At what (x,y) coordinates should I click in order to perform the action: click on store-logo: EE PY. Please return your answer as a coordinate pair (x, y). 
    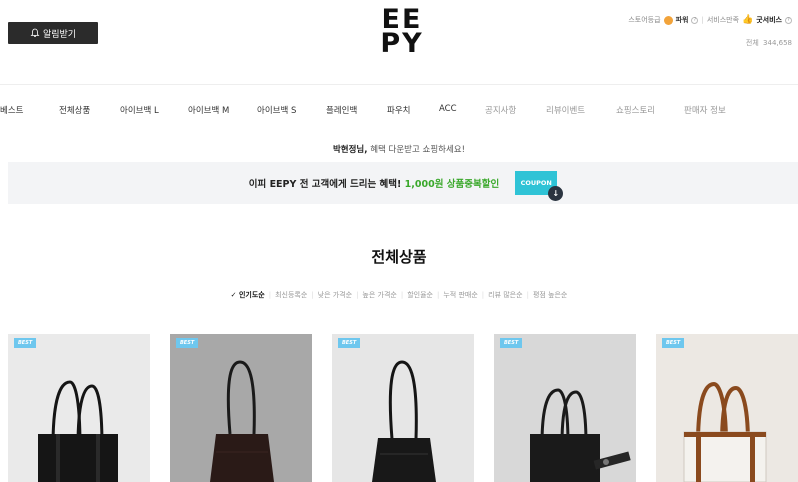
    Looking at the image, I should click on (402, 31).